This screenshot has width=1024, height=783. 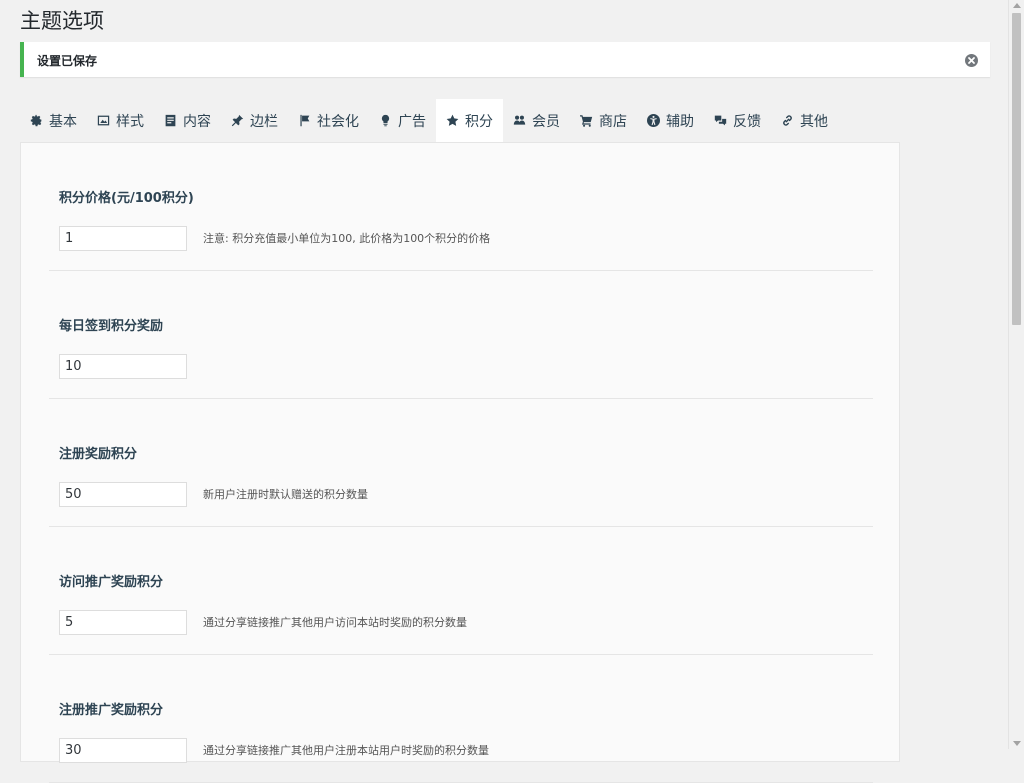 I want to click on accessibility-icon, so click(x=653, y=120).